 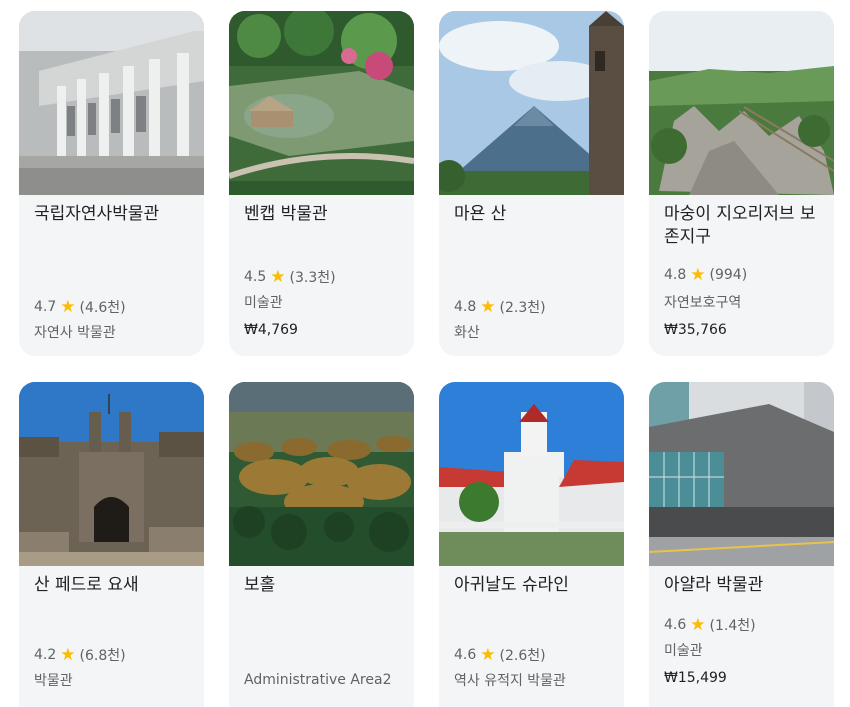 I want to click on attraction-card: 아귀날도 슈라인 4.6 ★ (2.6천) 역사 유적지 박물관, so click(x=531, y=544).